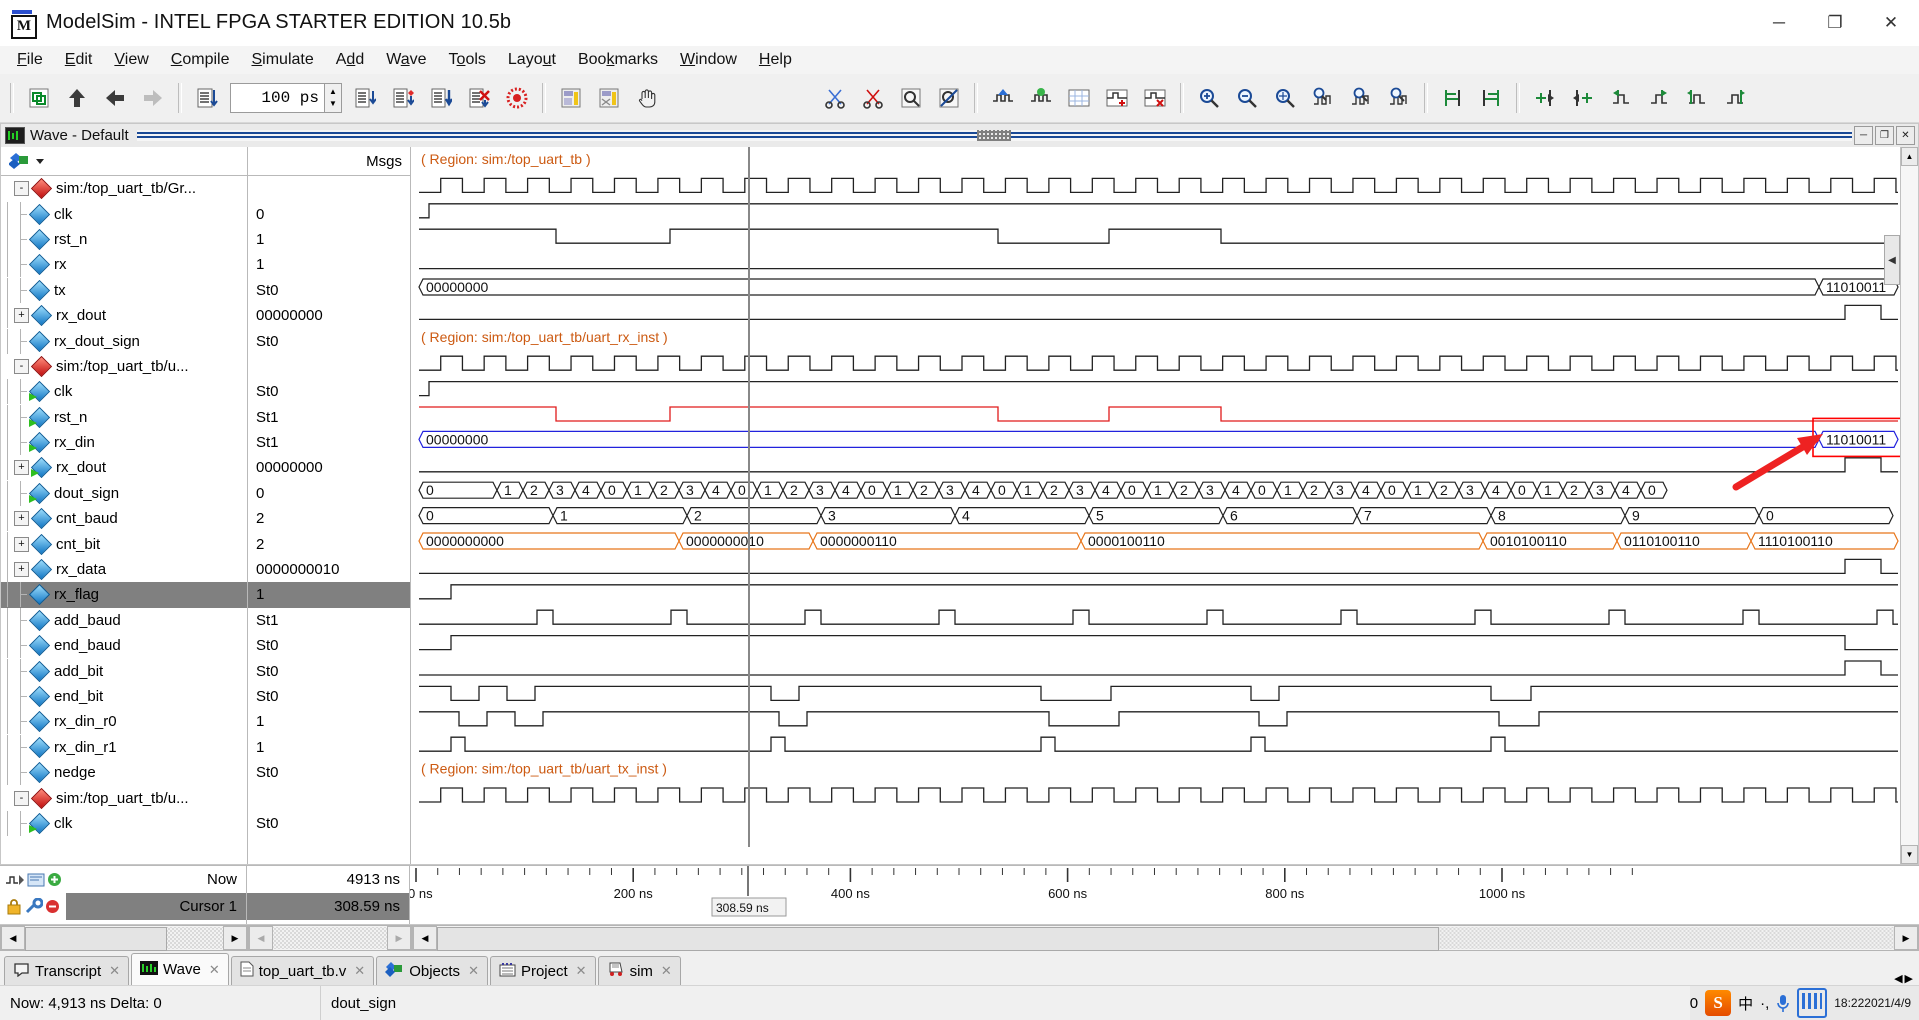 The image size is (1919, 1020). I want to click on menu-simulate: Simulate, so click(282, 60).